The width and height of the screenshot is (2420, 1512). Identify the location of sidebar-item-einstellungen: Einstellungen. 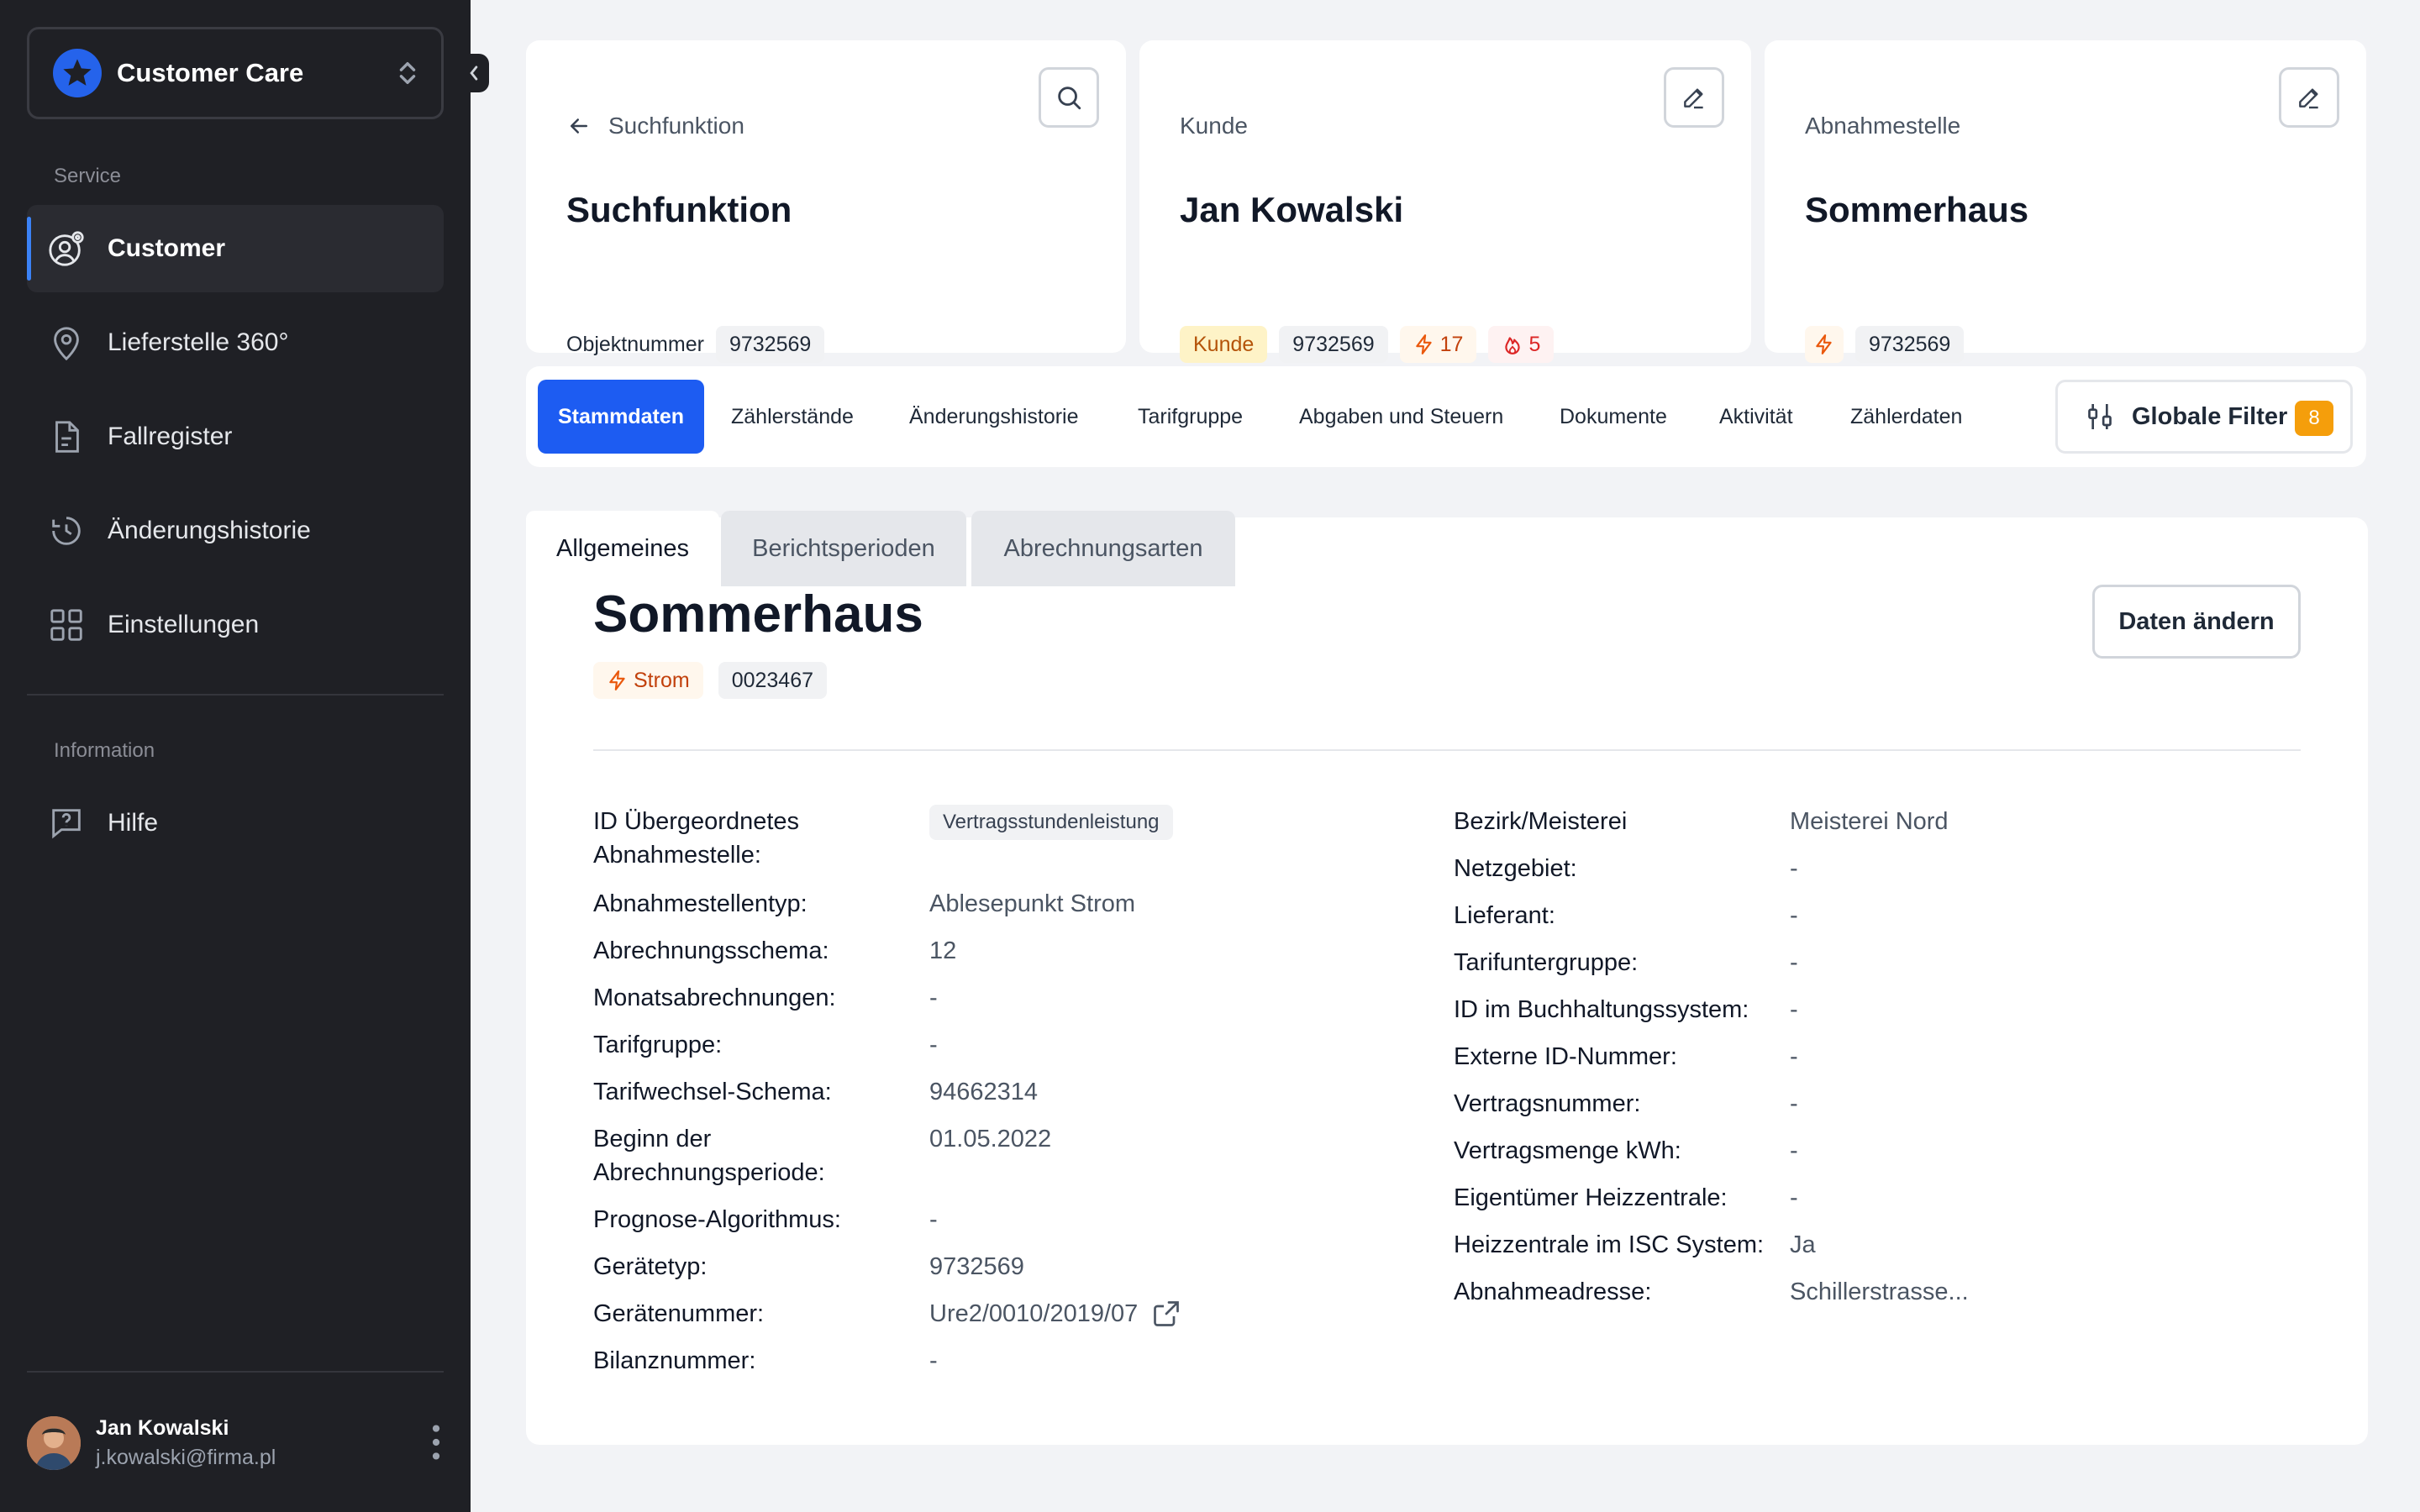
(235, 625).